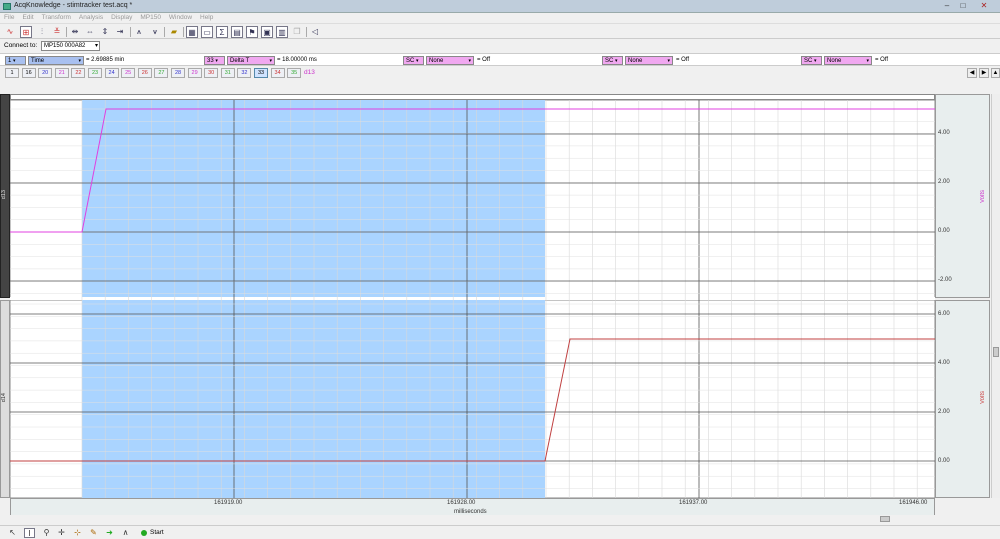 The width and height of the screenshot is (1000, 539). Describe the element at coordinates (192, 32) in the screenshot. I see `grid-icon: ▦` at that location.